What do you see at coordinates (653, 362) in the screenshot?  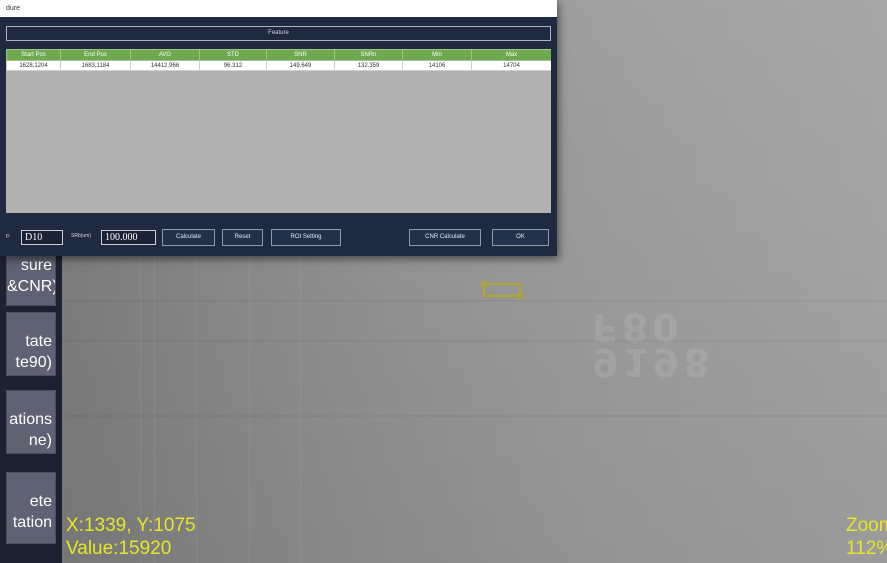 I see `ghost-text-bottom: 9198` at bounding box center [653, 362].